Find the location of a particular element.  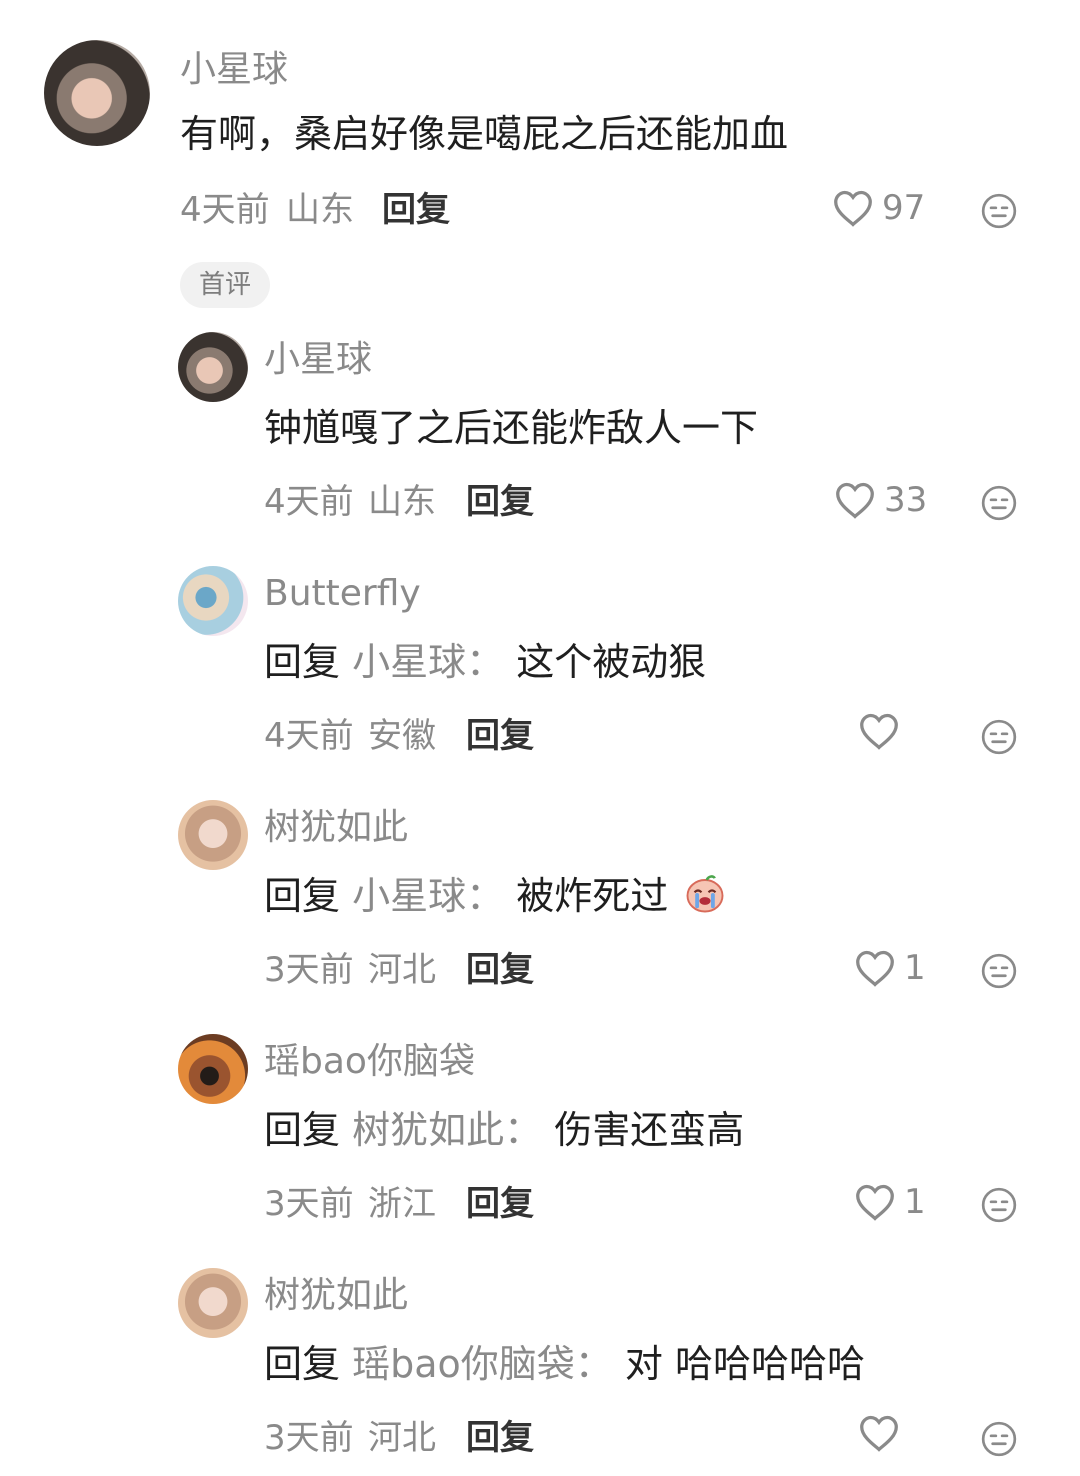

like-count: 97 is located at coordinates (904, 208).